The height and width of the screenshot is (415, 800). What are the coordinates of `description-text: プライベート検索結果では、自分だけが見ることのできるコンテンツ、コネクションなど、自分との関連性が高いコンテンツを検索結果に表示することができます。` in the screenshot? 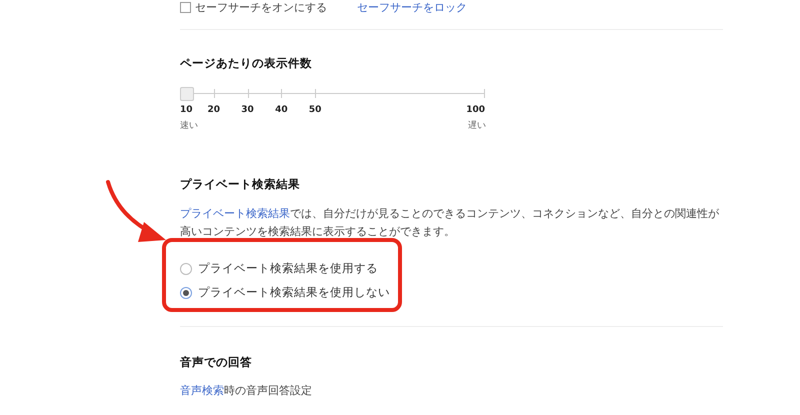 It's located at (450, 223).